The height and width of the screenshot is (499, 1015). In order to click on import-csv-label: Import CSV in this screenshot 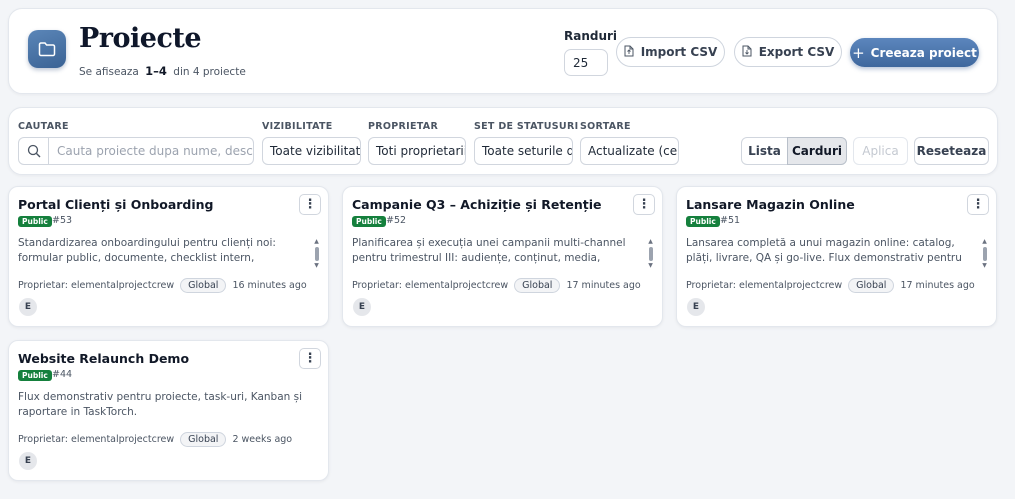, I will do `click(679, 52)`.